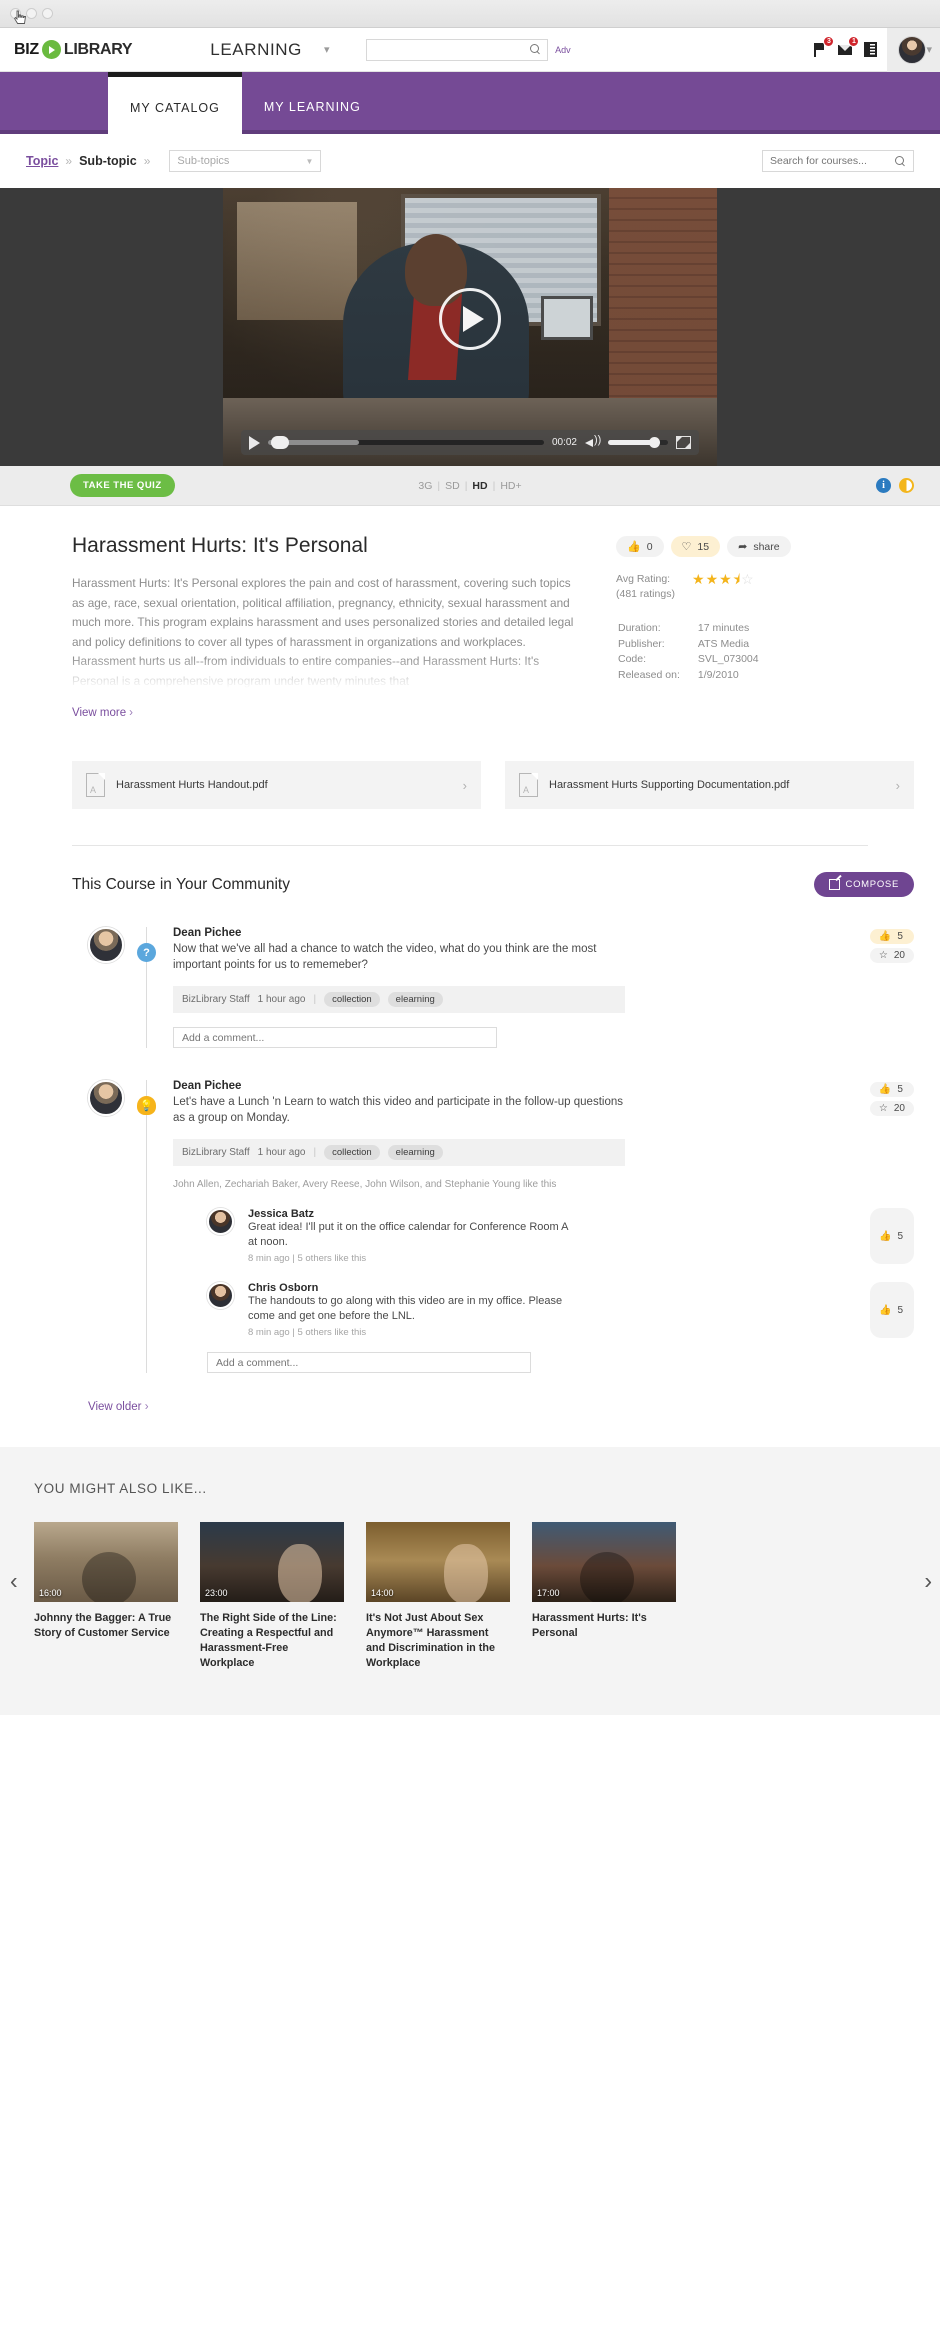  I want to click on subtopics-select: Sub-topics ▼, so click(245, 161).